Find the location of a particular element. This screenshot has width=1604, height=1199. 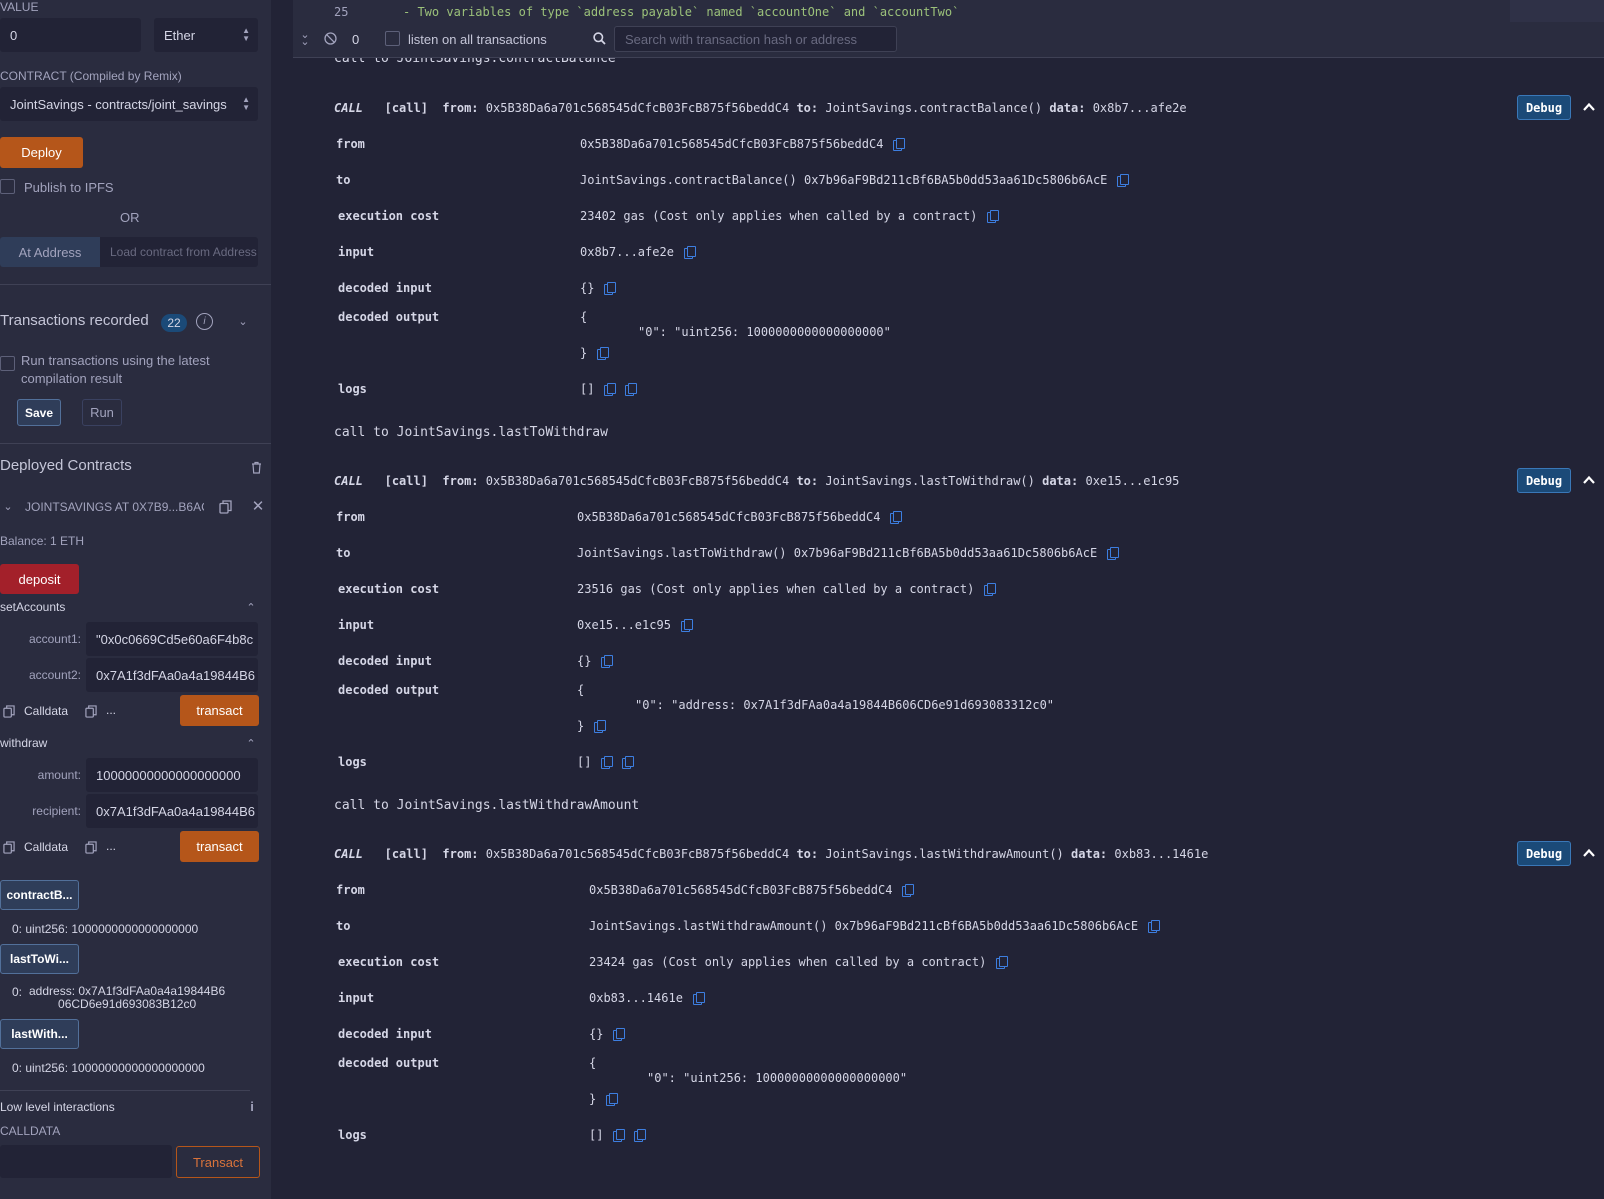

minimap is located at coordinates (1557, 11).